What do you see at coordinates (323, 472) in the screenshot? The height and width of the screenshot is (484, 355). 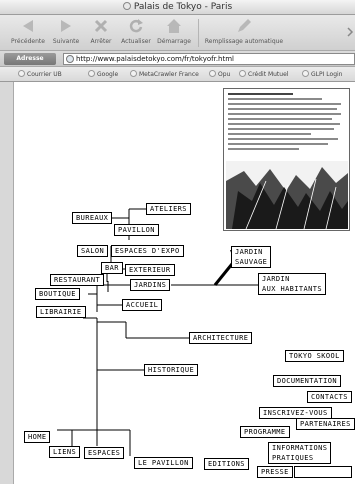 I see `blank-box` at bounding box center [323, 472].